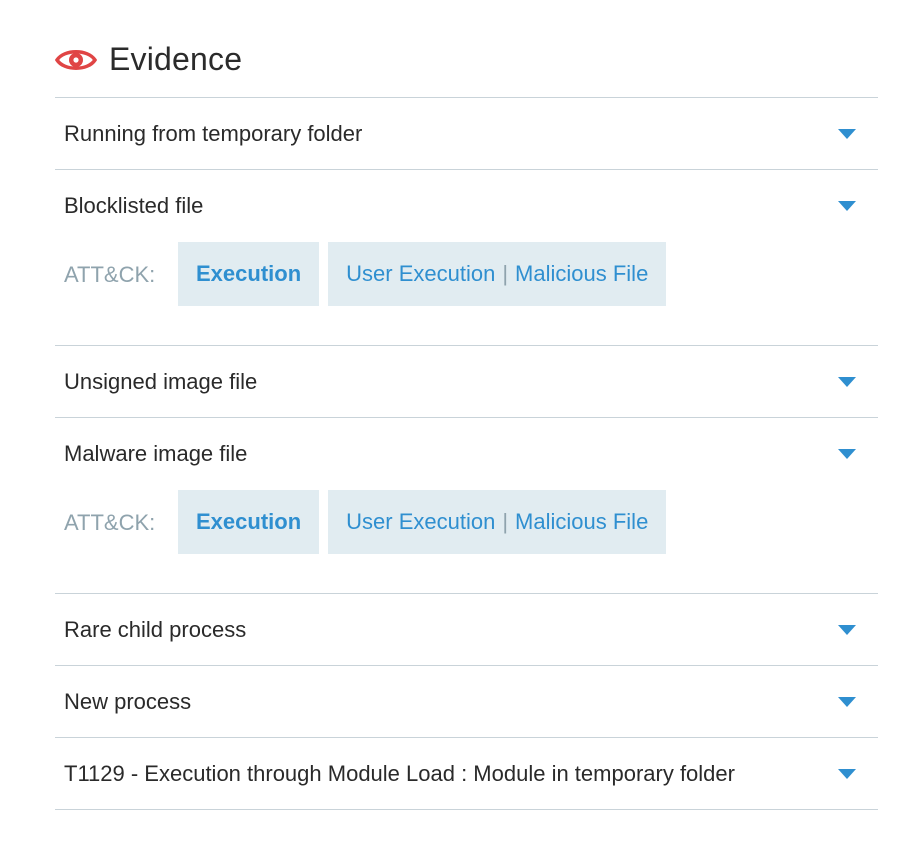 The height and width of the screenshot is (858, 920). What do you see at coordinates (134, 205) in the screenshot?
I see `evidence-item-label: Blocklisted file` at bounding box center [134, 205].